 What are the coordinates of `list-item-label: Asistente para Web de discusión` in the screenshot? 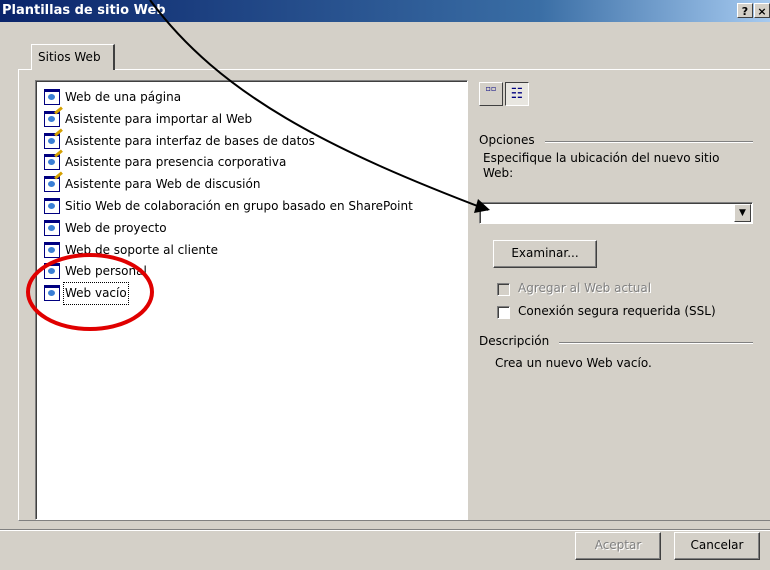 It's located at (163, 184).